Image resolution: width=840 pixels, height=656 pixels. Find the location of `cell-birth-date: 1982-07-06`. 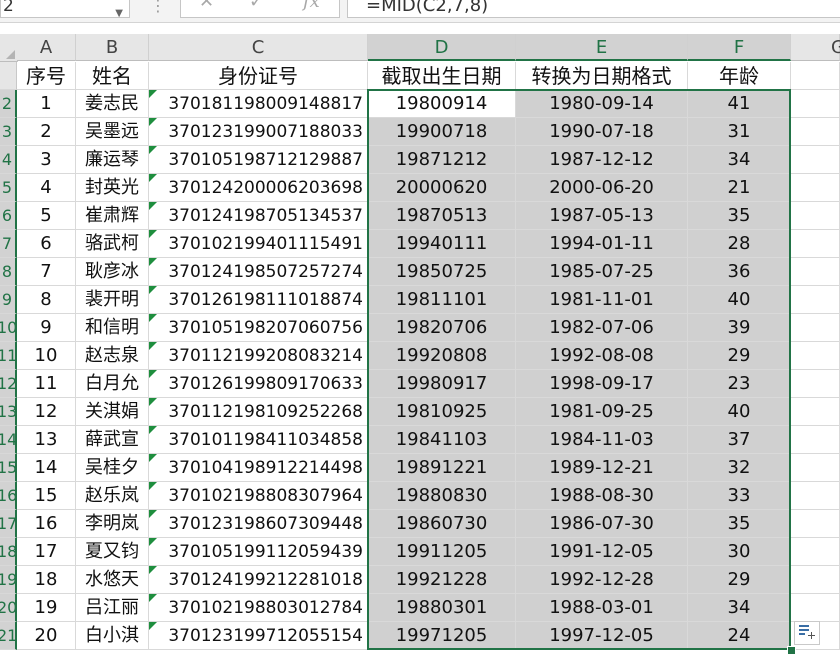

cell-birth-date: 1982-07-06 is located at coordinates (602, 328).